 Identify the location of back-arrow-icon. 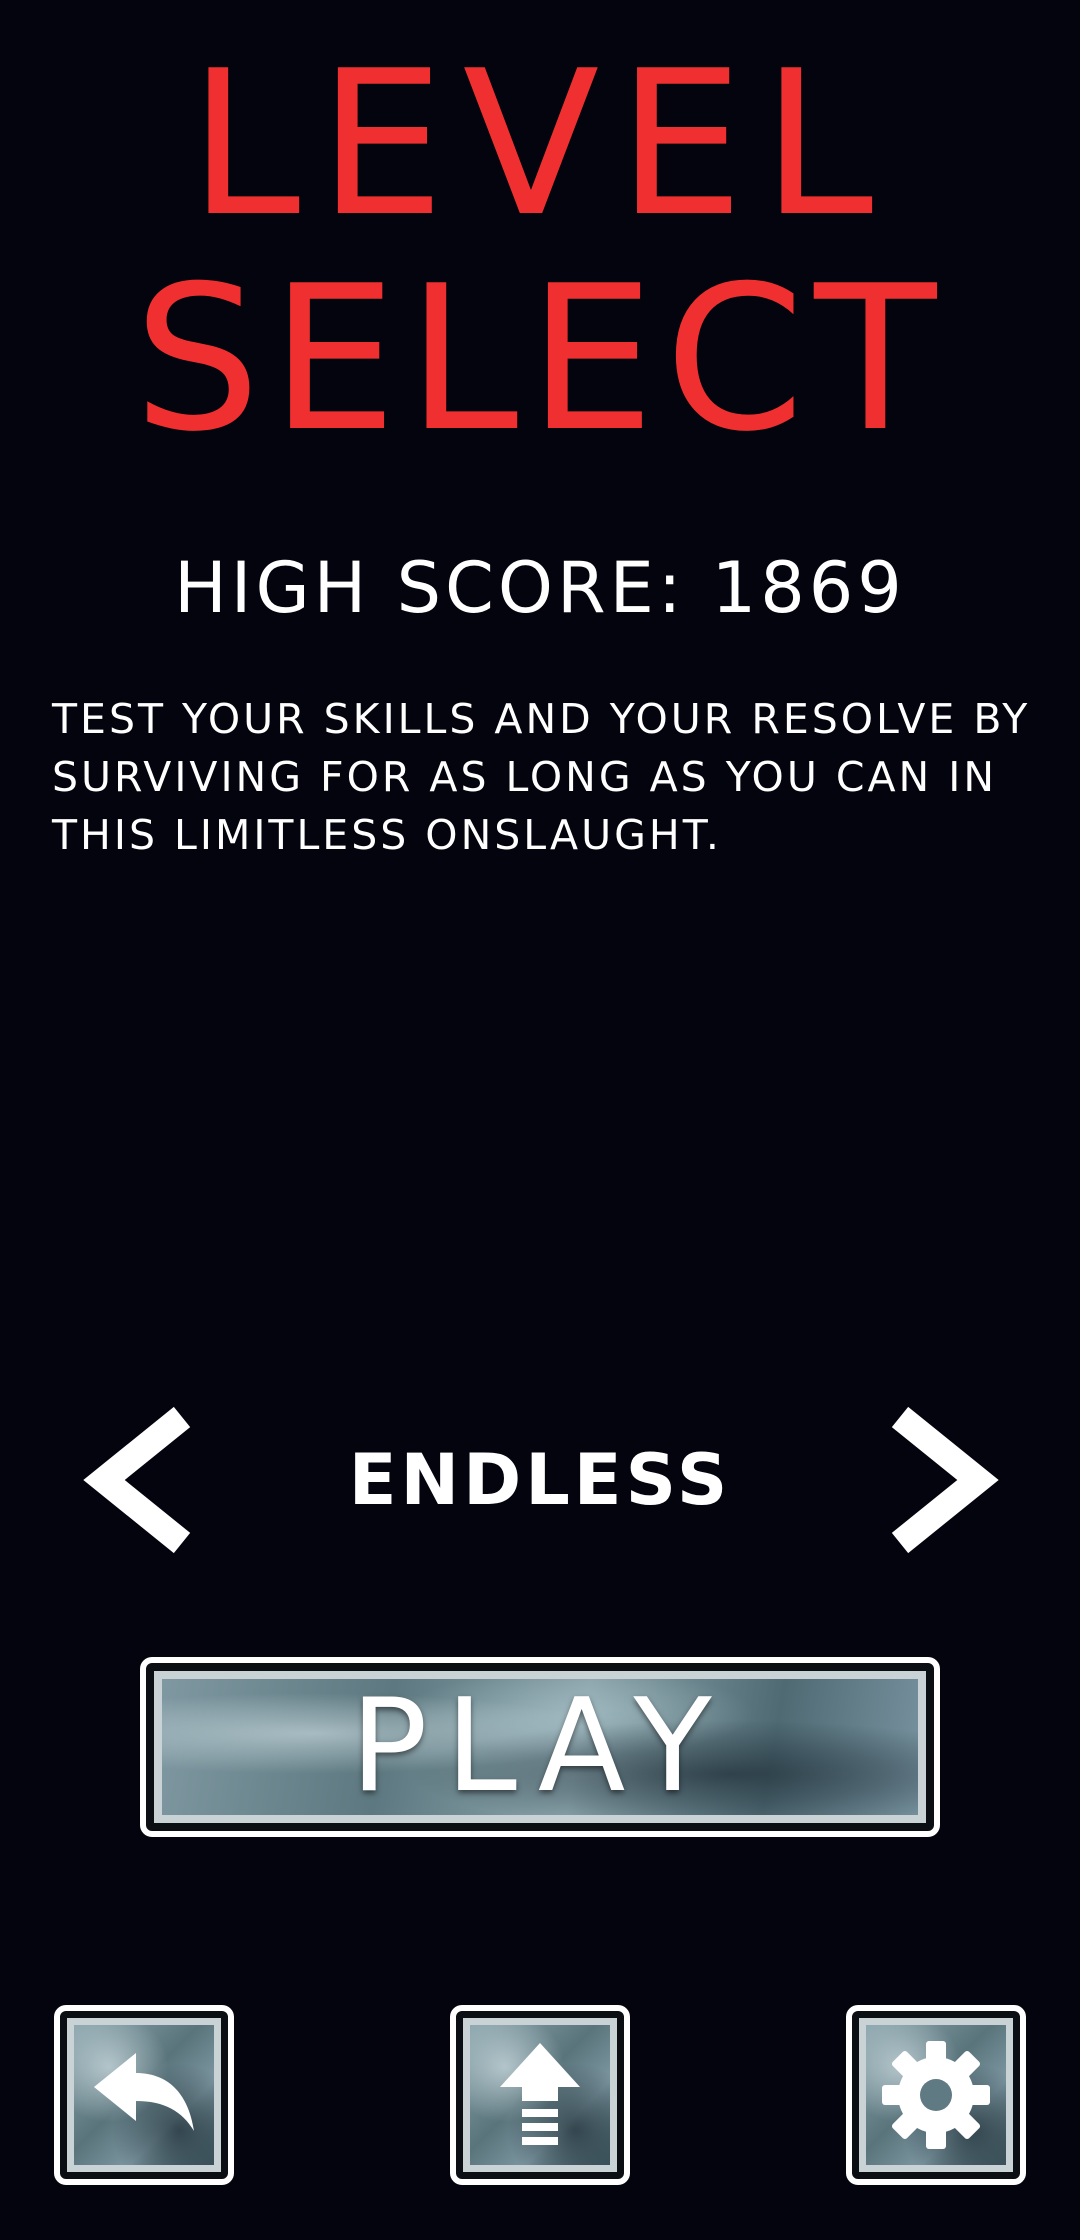
(144, 2092).